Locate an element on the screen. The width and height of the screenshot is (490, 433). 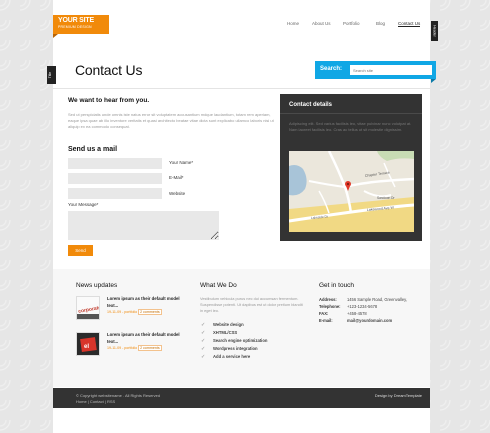
email-row: E-mail: mail@yourdomain.com is located at coordinates (355, 320).